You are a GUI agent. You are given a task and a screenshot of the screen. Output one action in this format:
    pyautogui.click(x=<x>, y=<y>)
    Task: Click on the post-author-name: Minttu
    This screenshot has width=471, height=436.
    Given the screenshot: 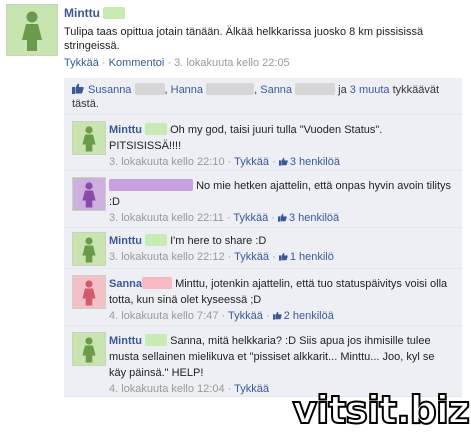 What is the action you would take?
    pyautogui.click(x=95, y=13)
    